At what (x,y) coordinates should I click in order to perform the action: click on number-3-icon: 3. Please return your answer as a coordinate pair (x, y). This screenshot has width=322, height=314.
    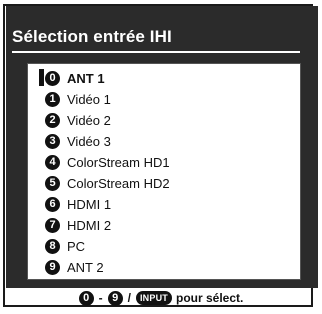
    Looking at the image, I should click on (52, 141).